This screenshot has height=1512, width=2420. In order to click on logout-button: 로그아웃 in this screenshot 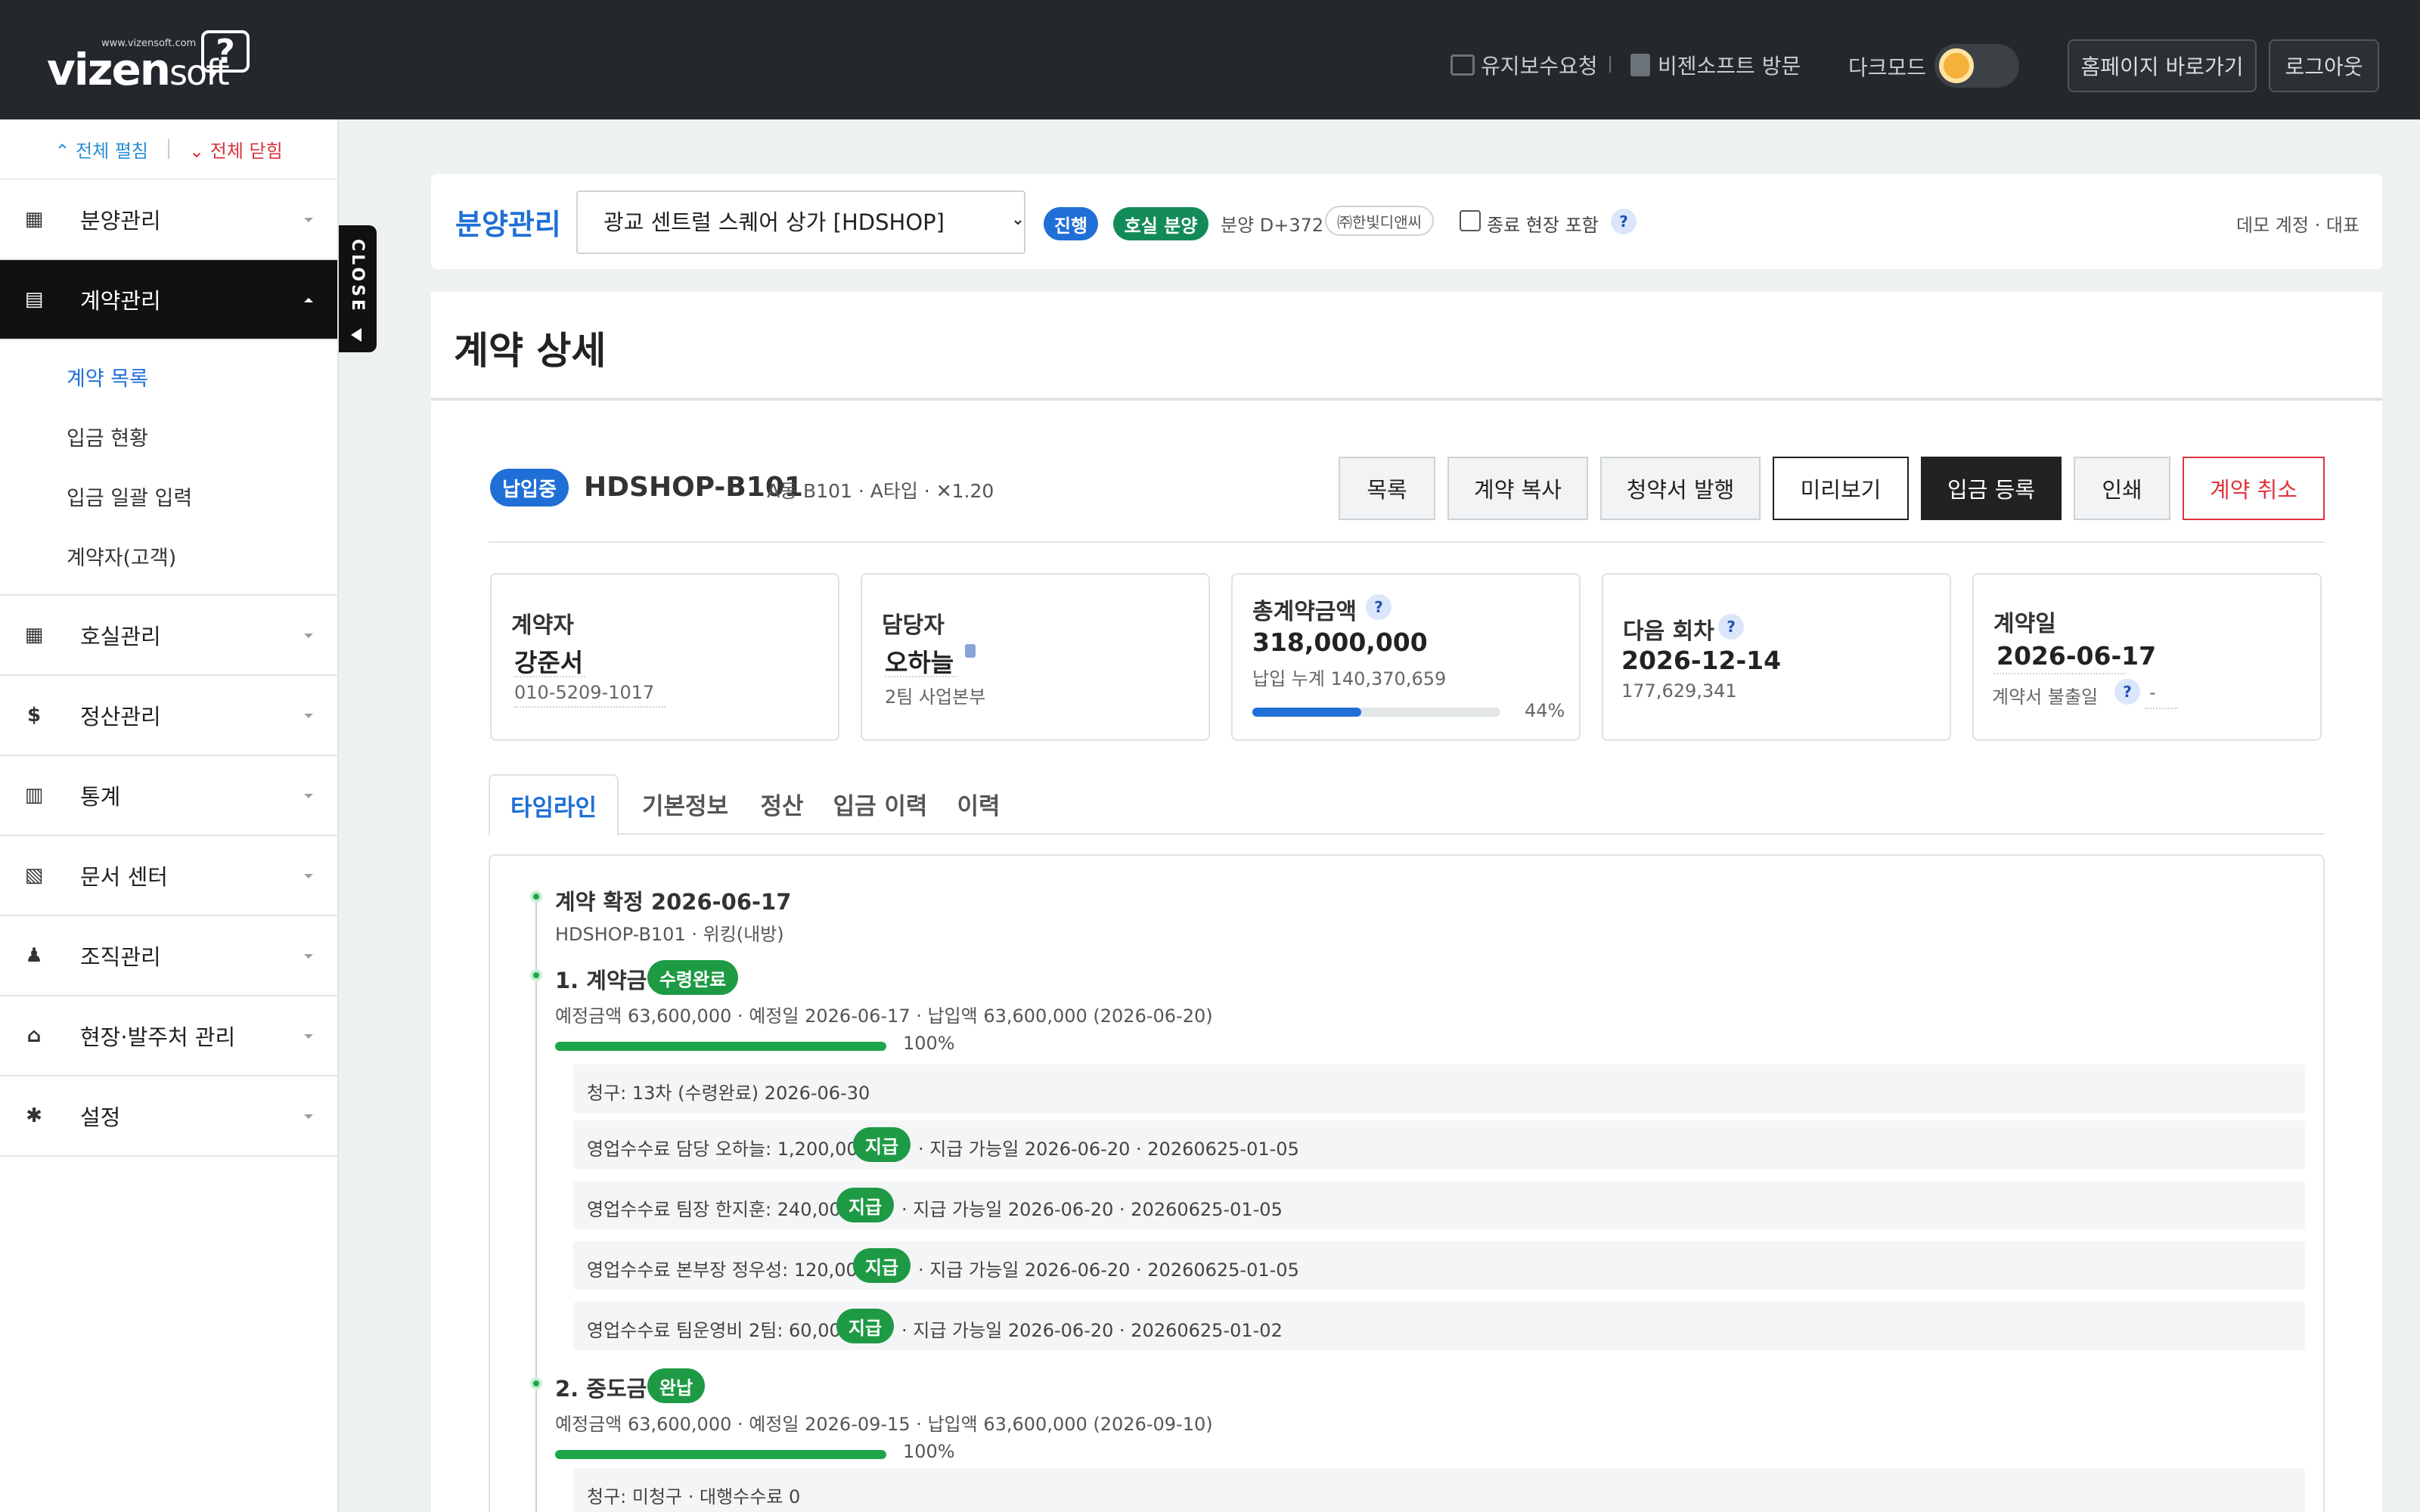, I will do `click(2324, 65)`.